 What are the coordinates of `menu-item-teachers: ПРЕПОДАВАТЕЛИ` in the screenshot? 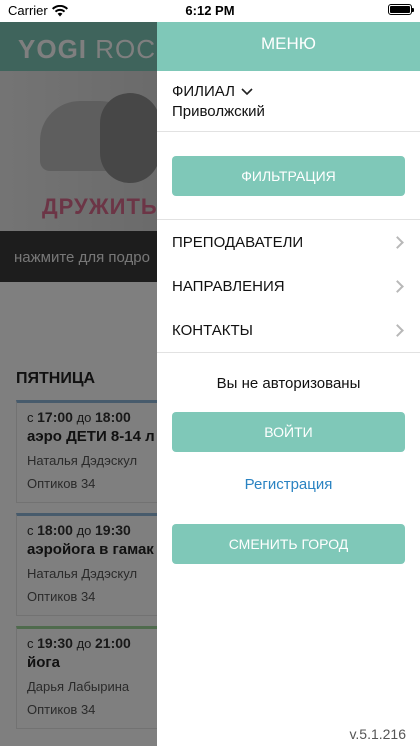 It's located at (288, 242).